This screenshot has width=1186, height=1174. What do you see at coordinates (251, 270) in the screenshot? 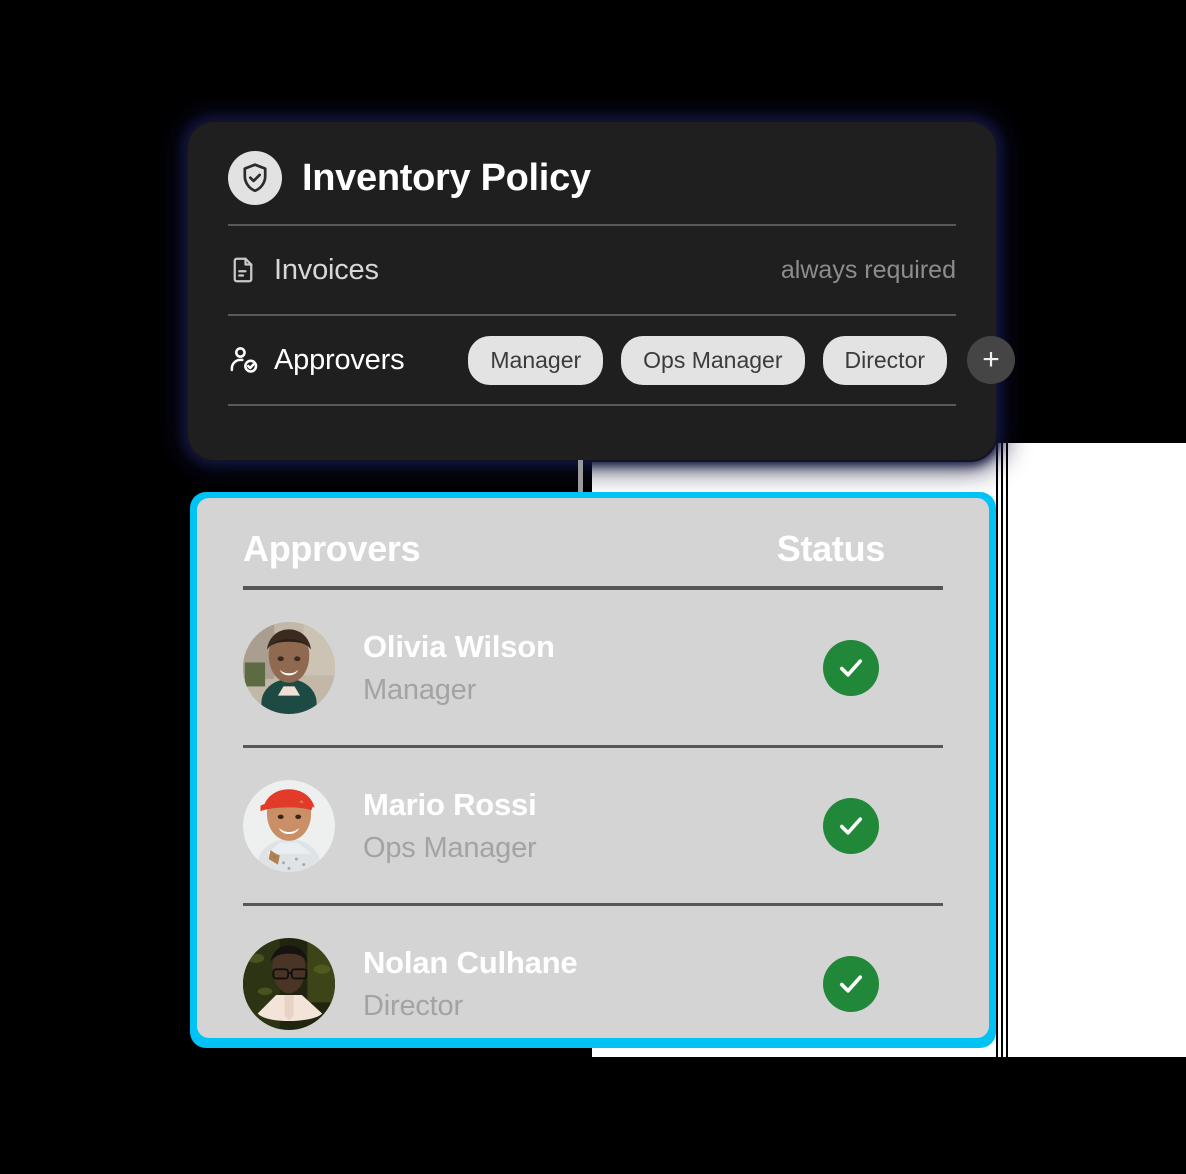
I see `document-icon` at bounding box center [251, 270].